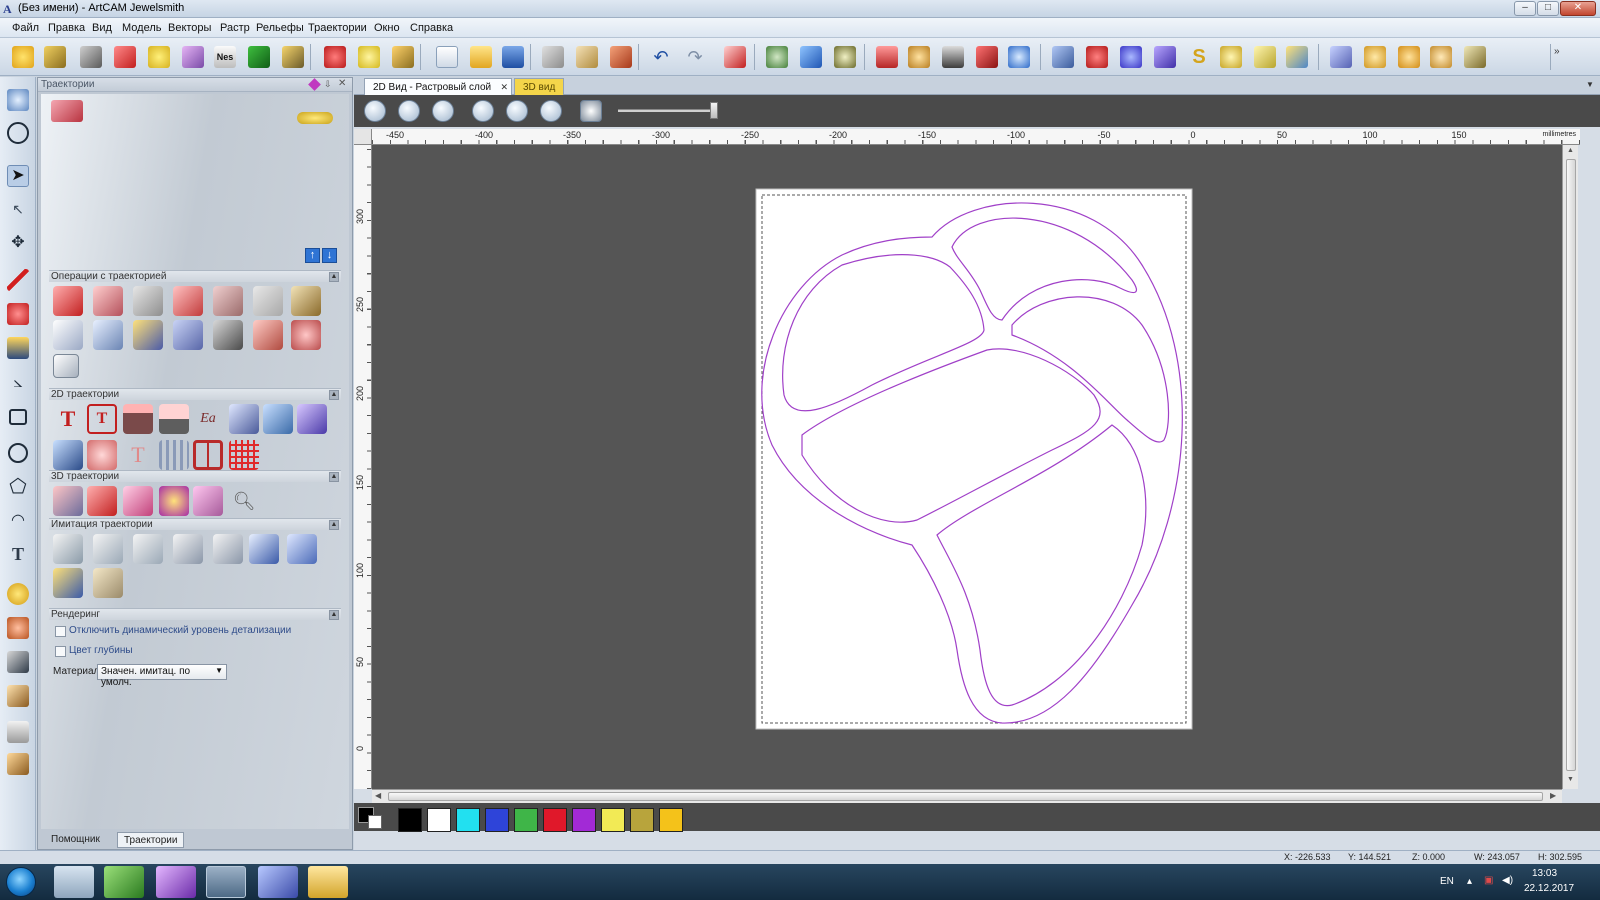 Image resolution: width=1600 pixels, height=900 pixels. Describe the element at coordinates (18, 417) in the screenshot. I see `rectangle-icon` at that location.